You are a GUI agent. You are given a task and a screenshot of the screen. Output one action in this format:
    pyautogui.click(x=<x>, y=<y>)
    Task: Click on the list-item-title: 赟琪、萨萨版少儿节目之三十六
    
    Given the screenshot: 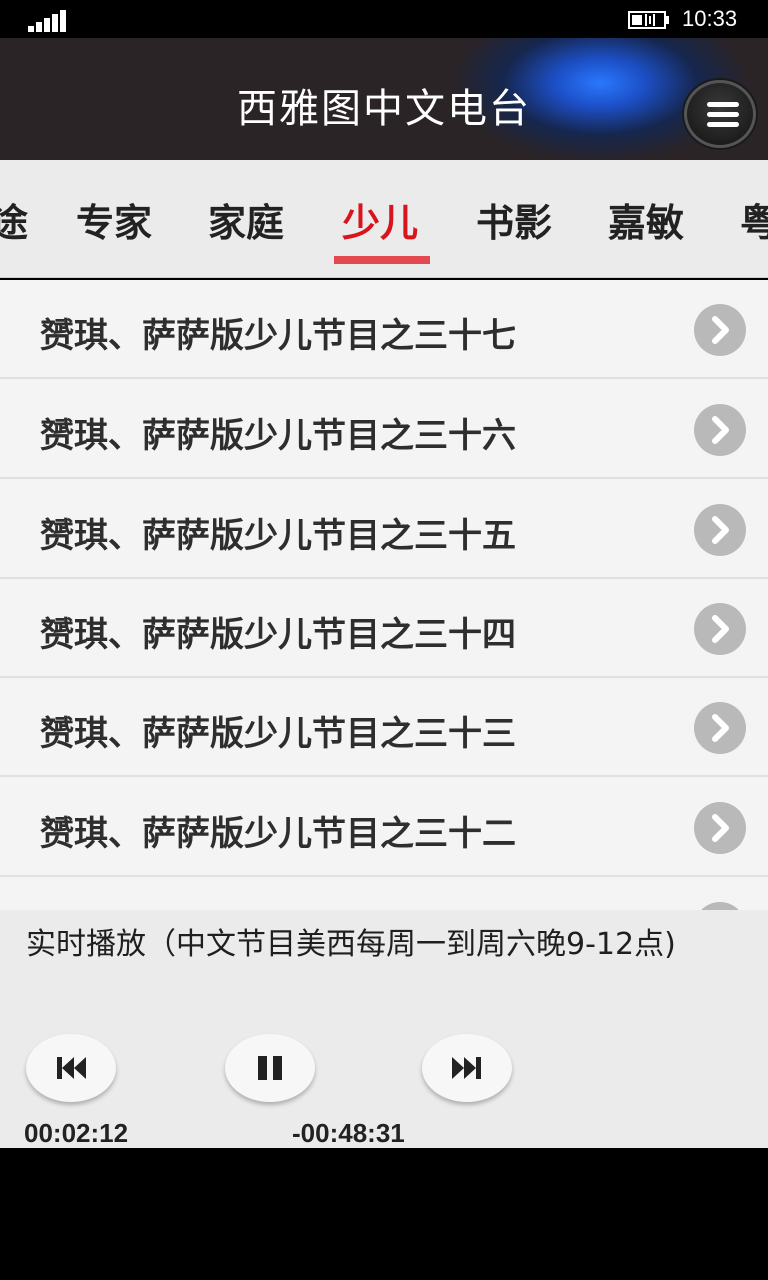 What is the action you would take?
    pyautogui.click(x=278, y=436)
    